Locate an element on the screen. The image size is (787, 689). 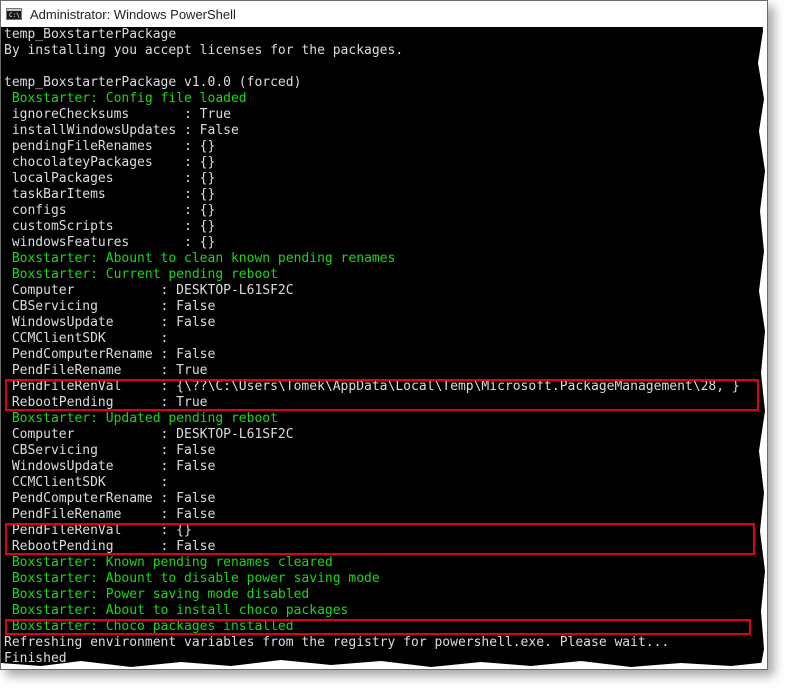
console-line: Boxstarter: Power saving mode disabled is located at coordinates (157, 594).